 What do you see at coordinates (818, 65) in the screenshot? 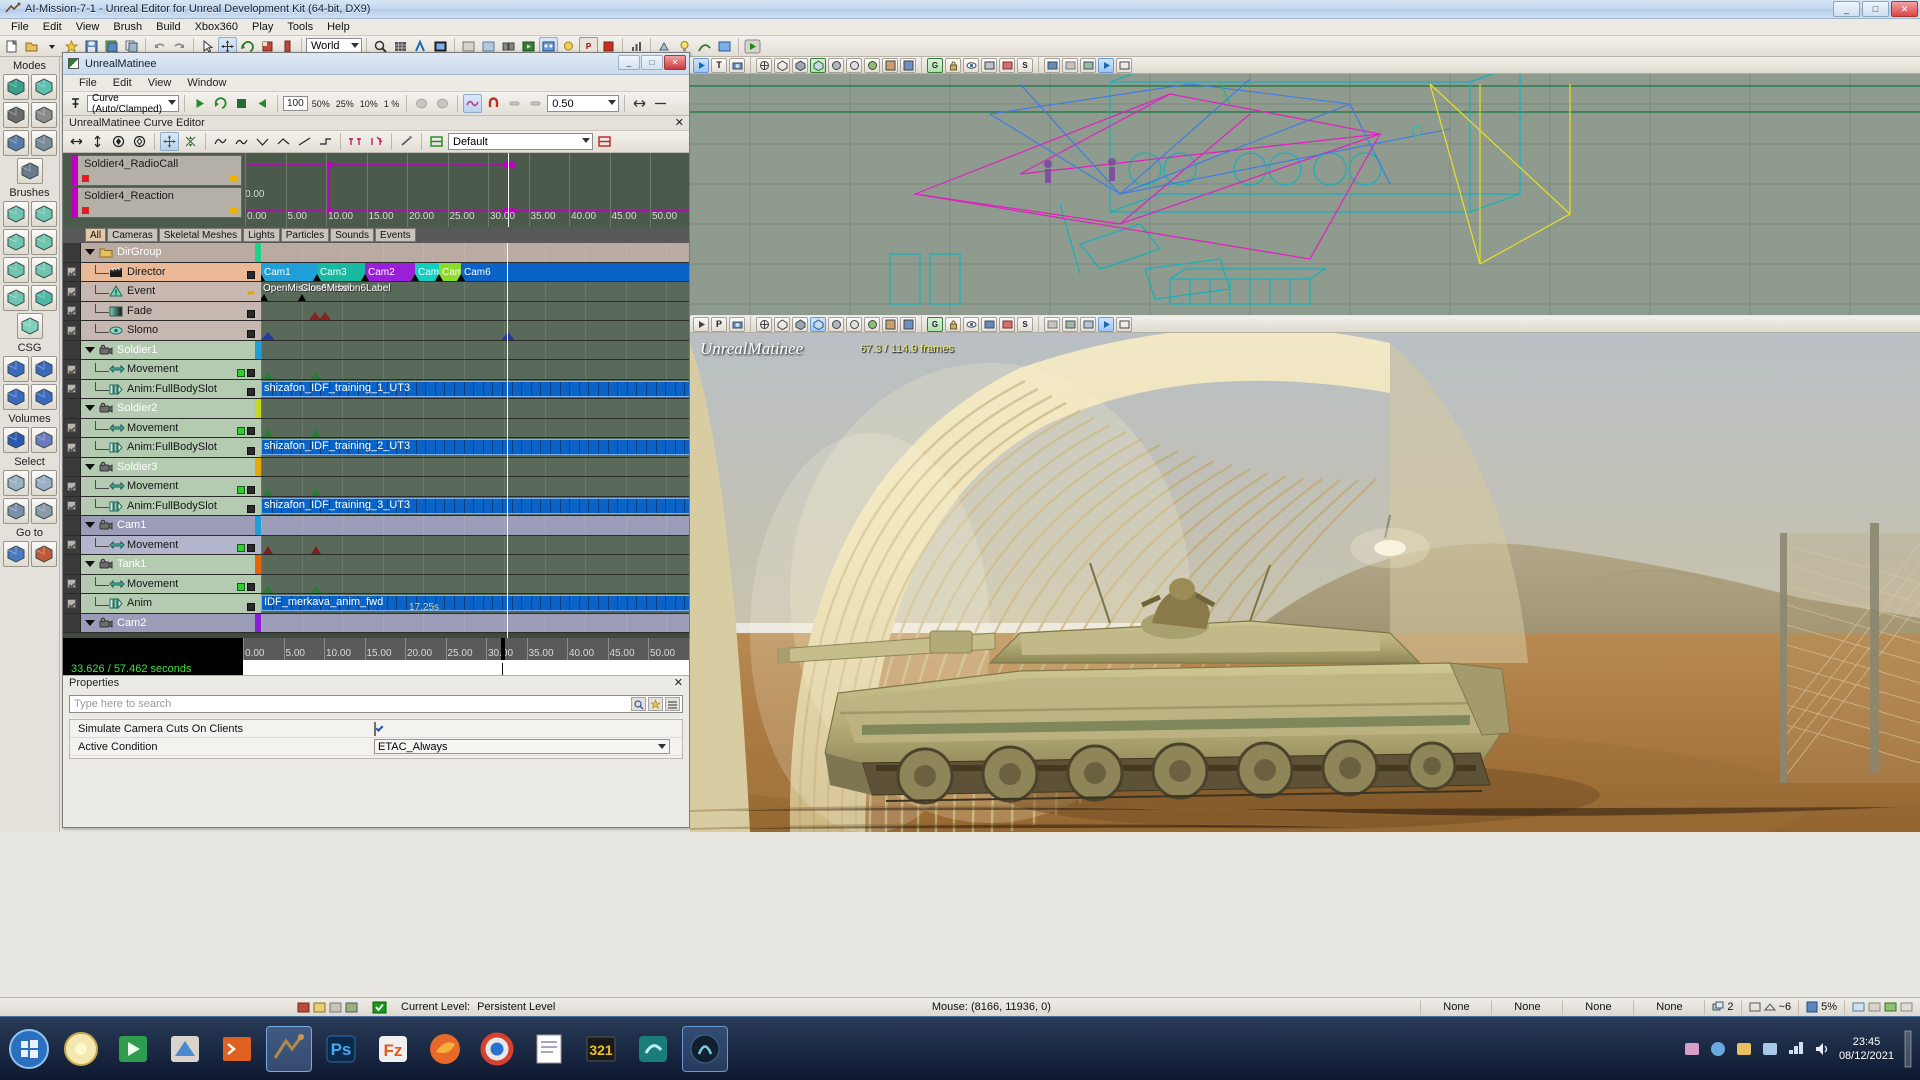
I see `lit-icon` at bounding box center [818, 65].